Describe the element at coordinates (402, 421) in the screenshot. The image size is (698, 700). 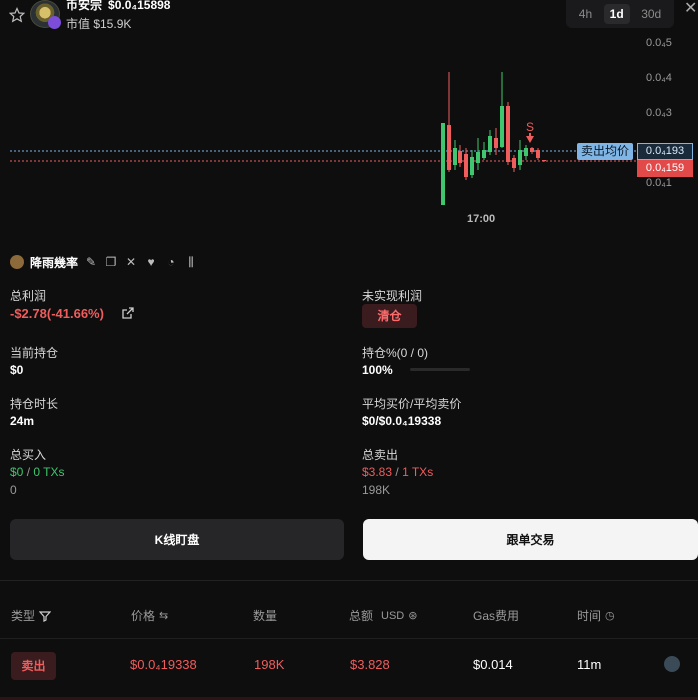
I see `avg-price-value: $0/$0.0₄19338` at that location.